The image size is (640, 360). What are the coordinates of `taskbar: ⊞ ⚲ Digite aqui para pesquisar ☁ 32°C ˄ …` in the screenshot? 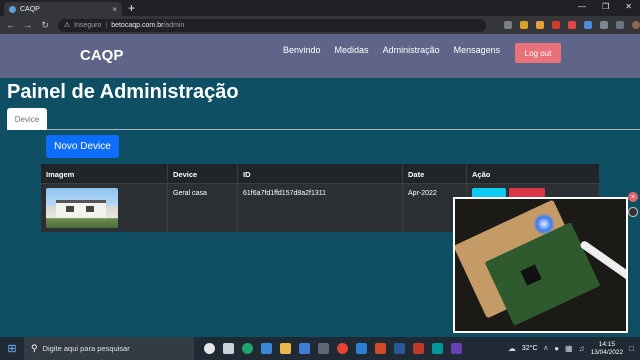 It's located at (320, 348).